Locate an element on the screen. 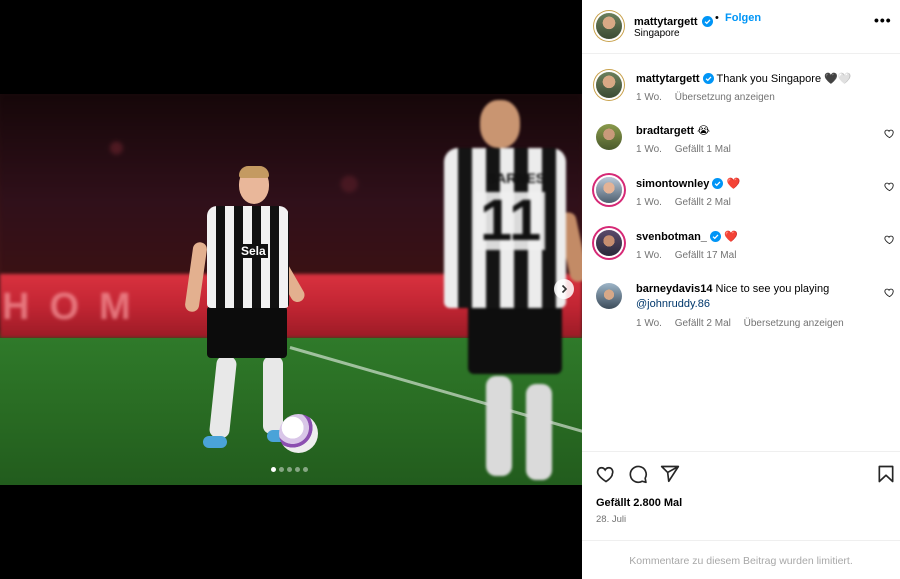 The image size is (900, 579). carousel-dots is located at coordinates (289, 469).